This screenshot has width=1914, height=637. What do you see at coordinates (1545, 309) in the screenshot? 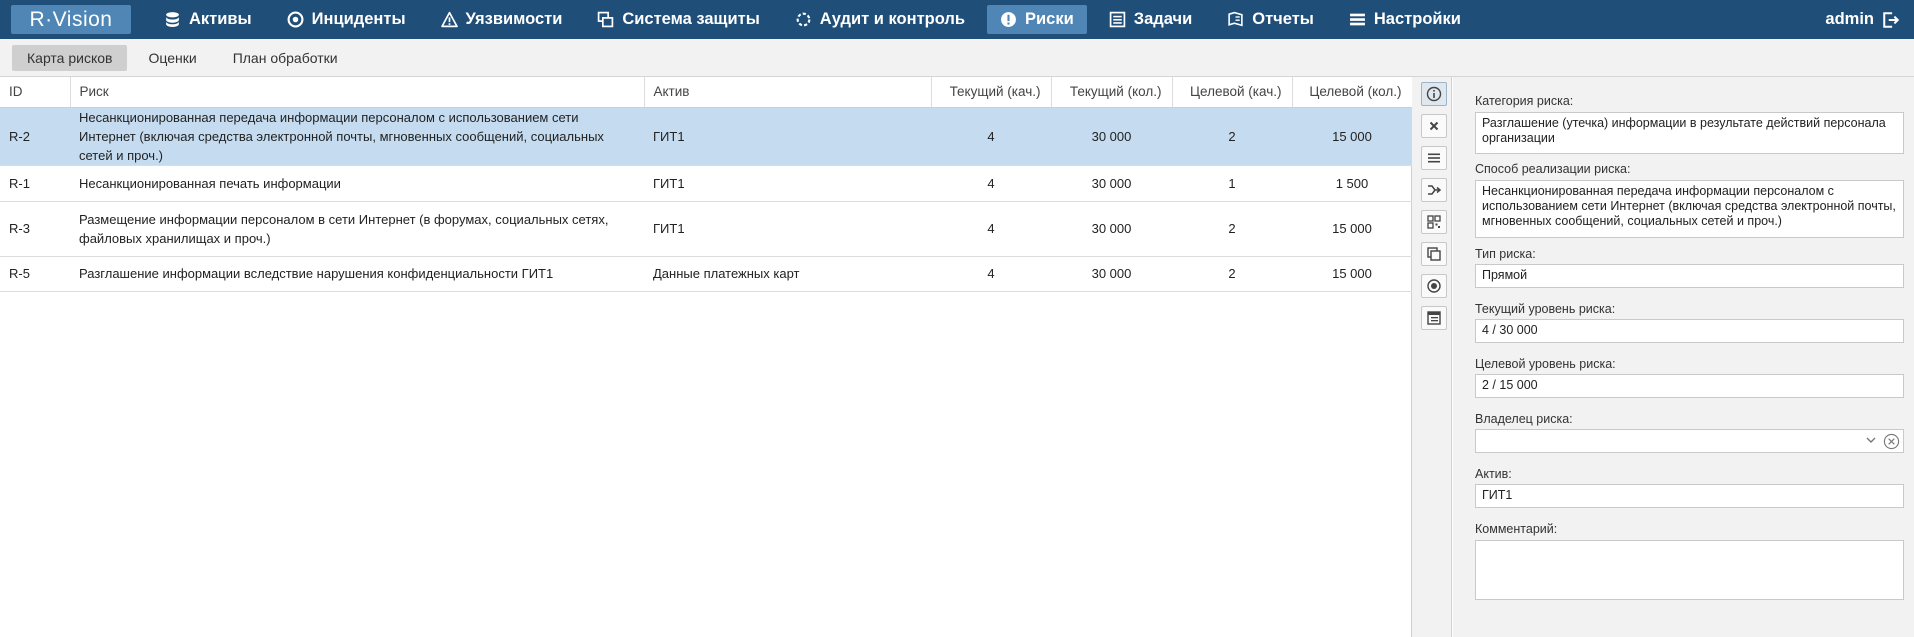
I see `current-level-label: Текущий уровень риска:` at bounding box center [1545, 309].